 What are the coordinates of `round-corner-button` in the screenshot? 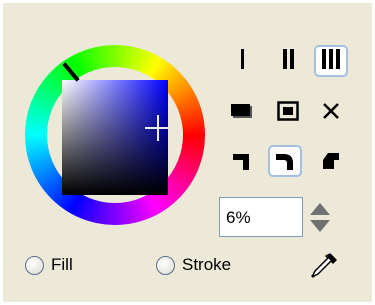 It's located at (285, 161).